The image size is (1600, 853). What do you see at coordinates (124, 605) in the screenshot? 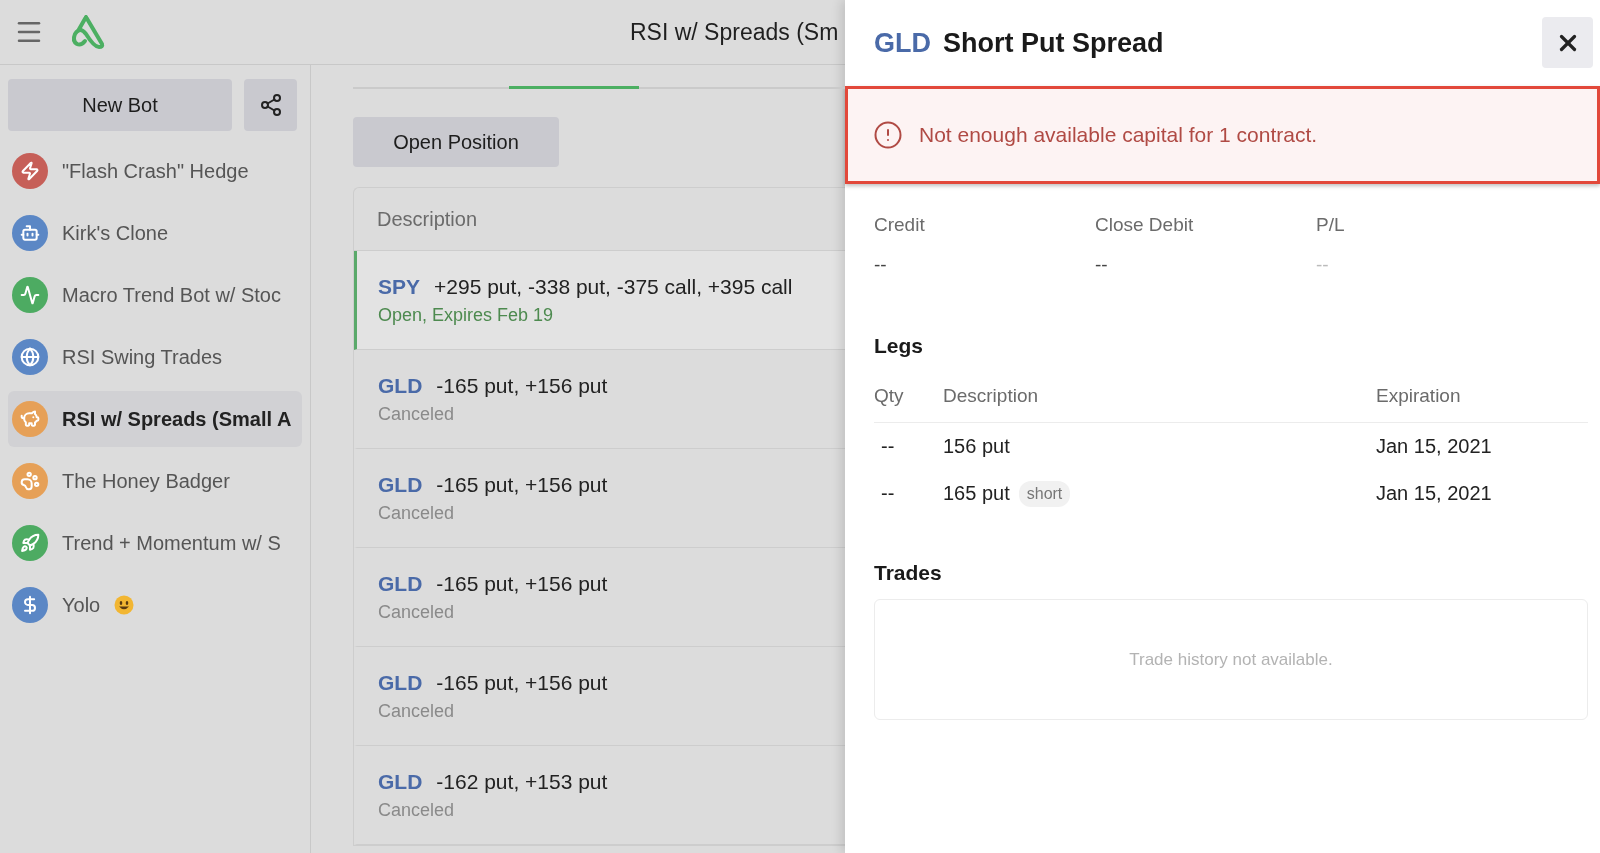
I see `smiley-icon` at bounding box center [124, 605].